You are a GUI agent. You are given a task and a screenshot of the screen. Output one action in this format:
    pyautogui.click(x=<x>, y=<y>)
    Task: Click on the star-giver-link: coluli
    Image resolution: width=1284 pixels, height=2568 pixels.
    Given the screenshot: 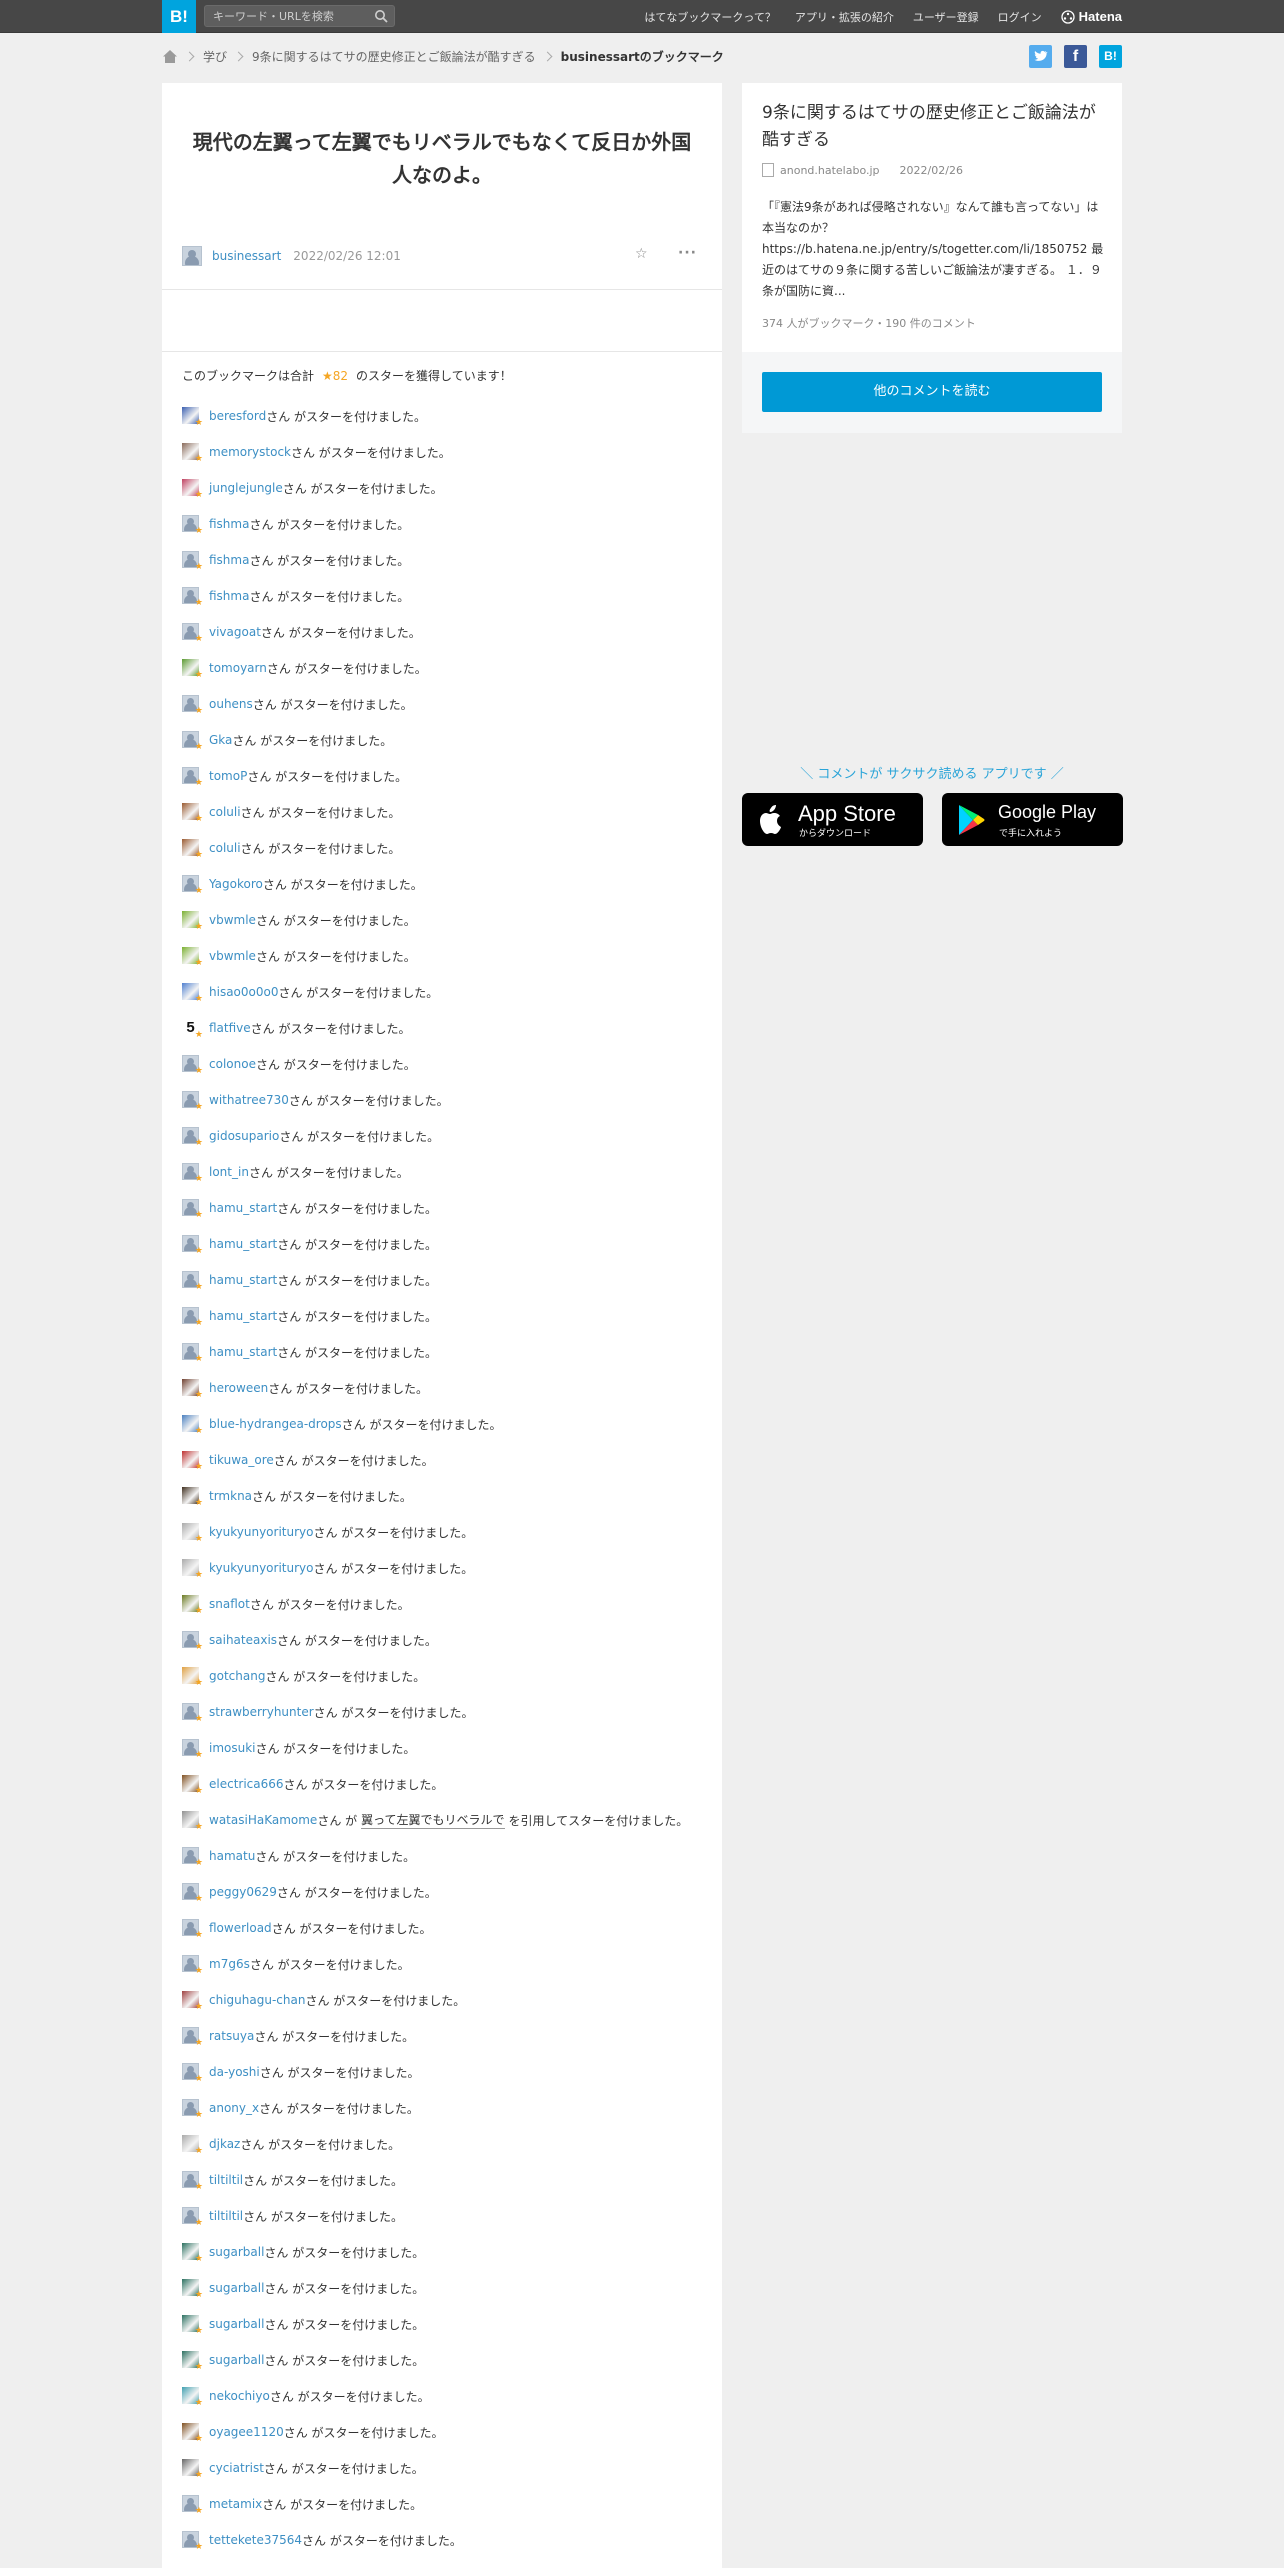 What is the action you would take?
    pyautogui.click(x=225, y=812)
    